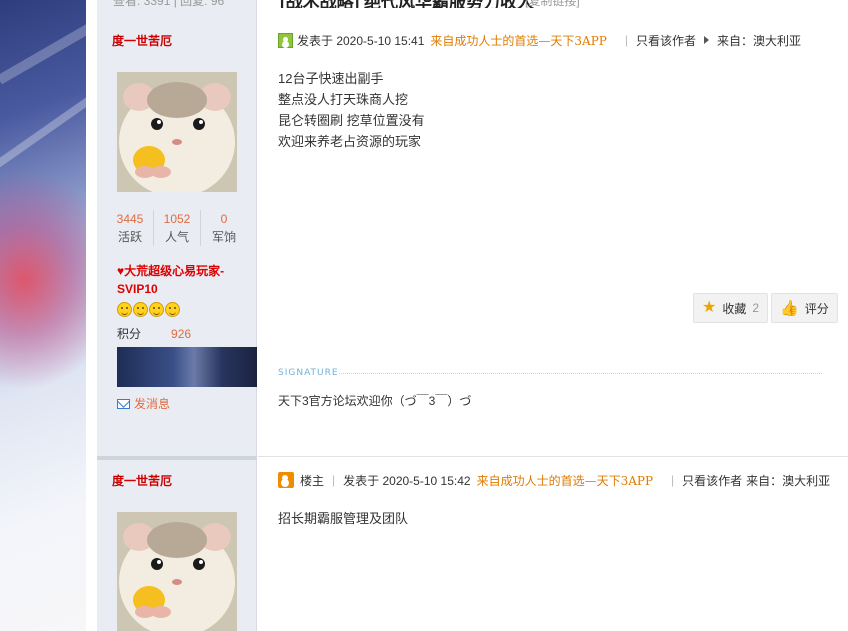  What do you see at coordinates (187, 367) in the screenshot?
I see `medal-banner` at bounding box center [187, 367].